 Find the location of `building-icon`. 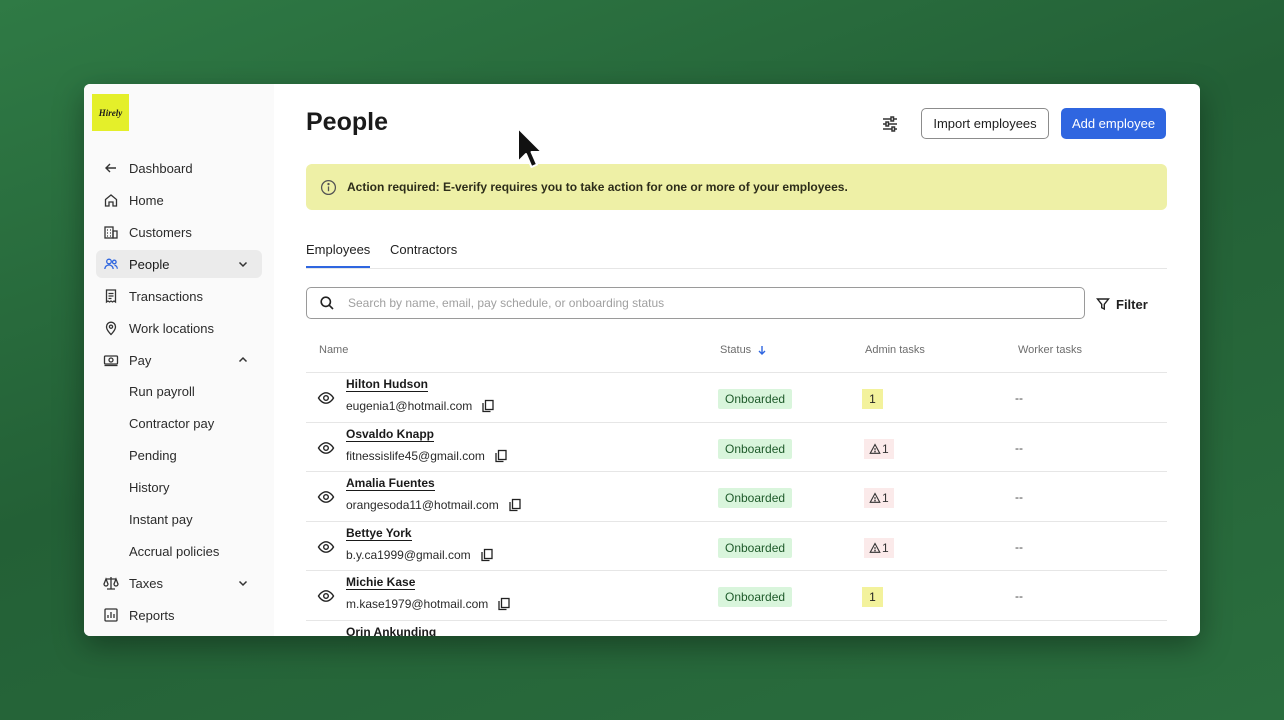

building-icon is located at coordinates (110, 232).